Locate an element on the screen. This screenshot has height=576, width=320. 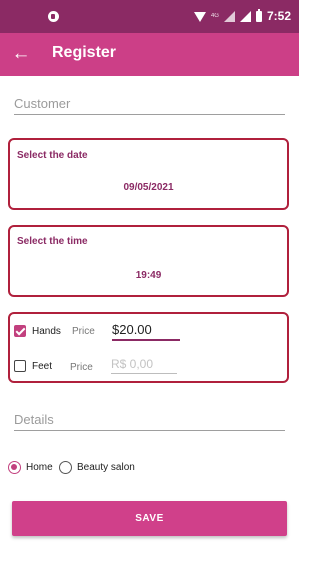
beauty-salon-radio is located at coordinates (65, 467).